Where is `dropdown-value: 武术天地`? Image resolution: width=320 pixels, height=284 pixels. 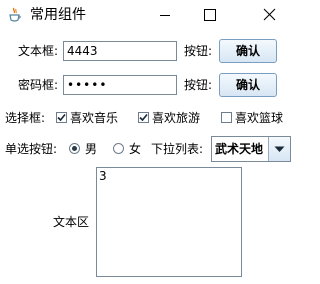
dropdown-value: 武术天地 is located at coordinates (239, 149).